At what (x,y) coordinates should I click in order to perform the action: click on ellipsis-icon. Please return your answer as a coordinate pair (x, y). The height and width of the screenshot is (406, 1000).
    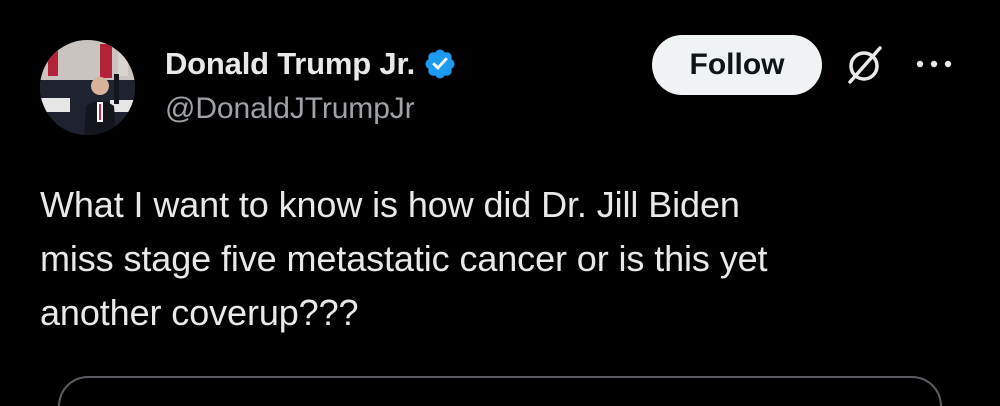
    Looking at the image, I should click on (934, 64).